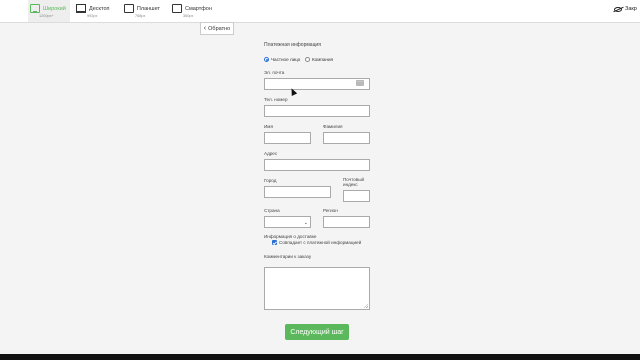  What do you see at coordinates (618, 9) in the screenshot?
I see `eye-slash-icon` at bounding box center [618, 9].